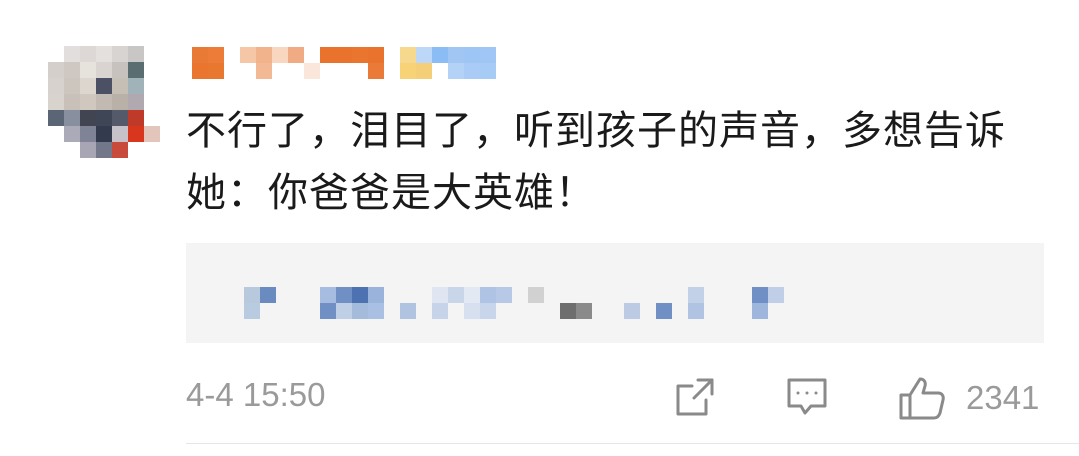  Describe the element at coordinates (347, 63) in the screenshot. I see `username` at that location.